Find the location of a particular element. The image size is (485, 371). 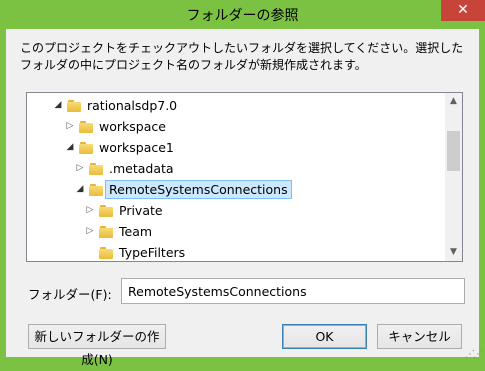

tree-item: ▷ Team is located at coordinates (119, 231).